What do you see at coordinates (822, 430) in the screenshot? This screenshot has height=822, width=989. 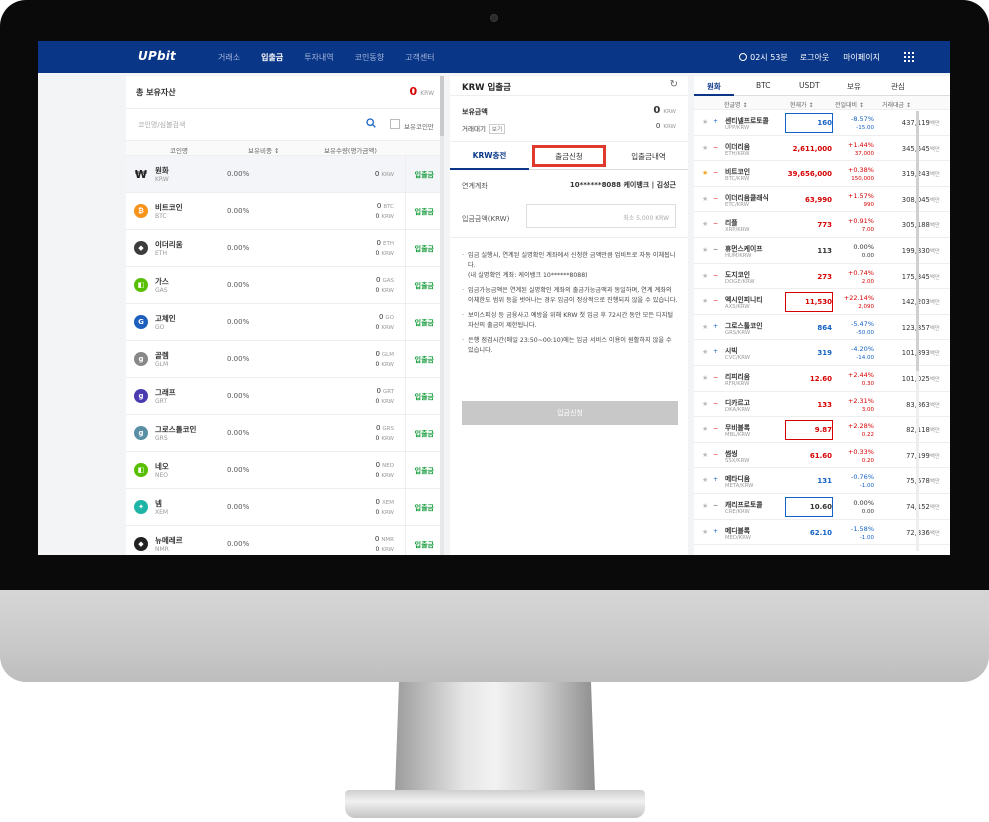 I see `market-row: ★−무비블록MBL/KRW 9.87 +2.28%0.22 82,118백만` at bounding box center [822, 430].